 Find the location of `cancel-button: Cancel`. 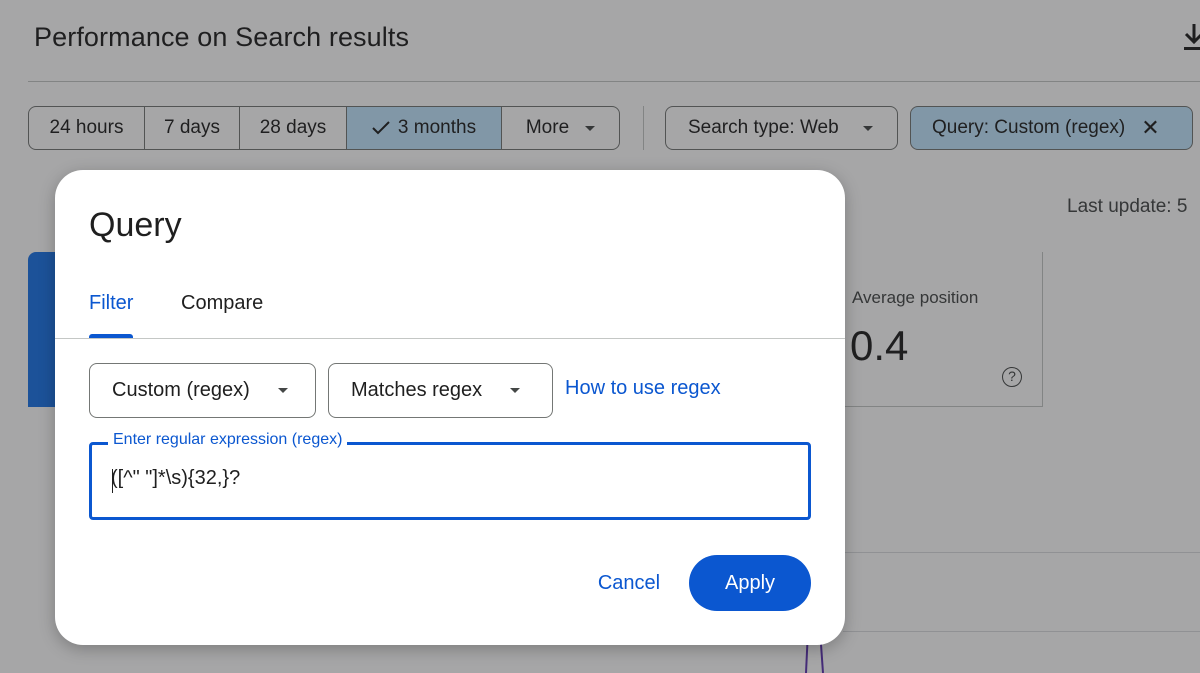

cancel-button: Cancel is located at coordinates (629, 583).